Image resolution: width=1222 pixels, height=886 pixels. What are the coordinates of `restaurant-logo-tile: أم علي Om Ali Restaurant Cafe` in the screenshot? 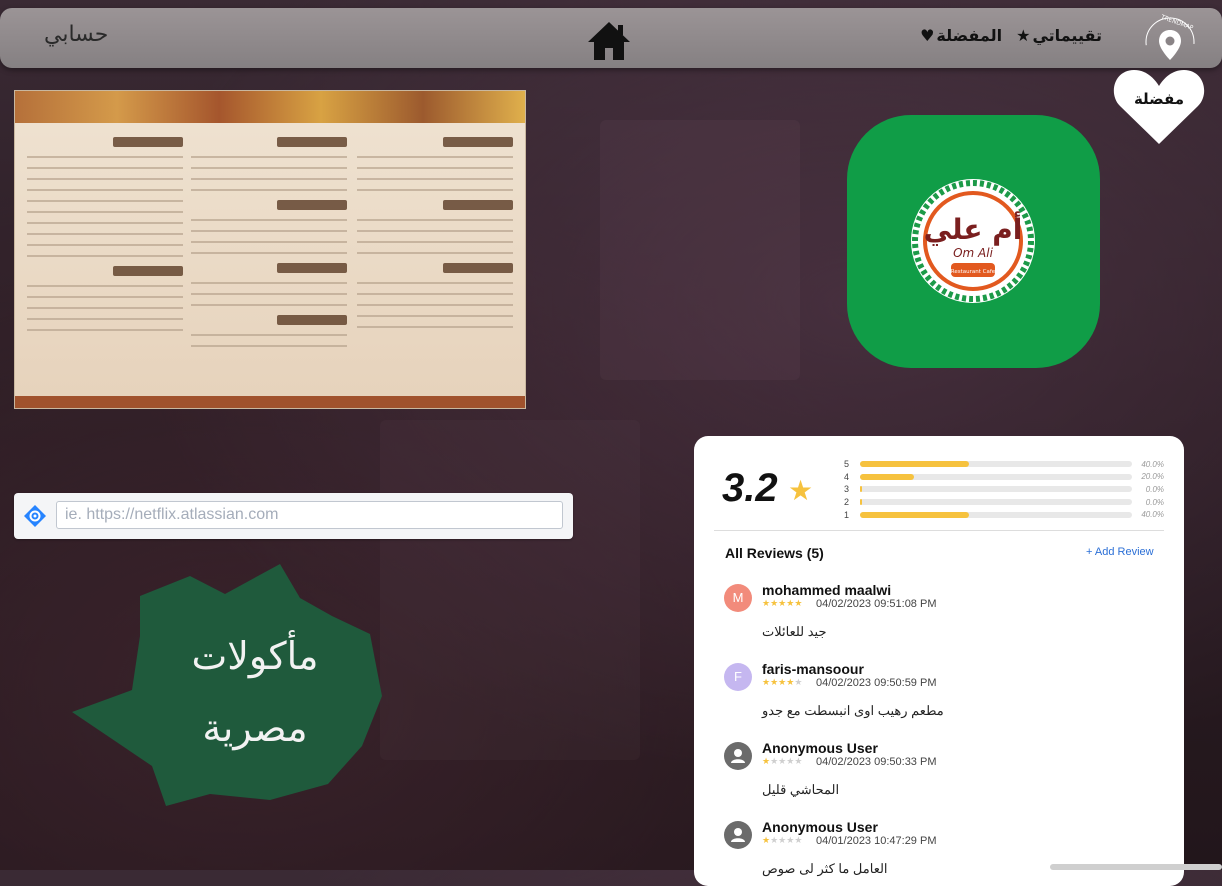 It's located at (973, 241).